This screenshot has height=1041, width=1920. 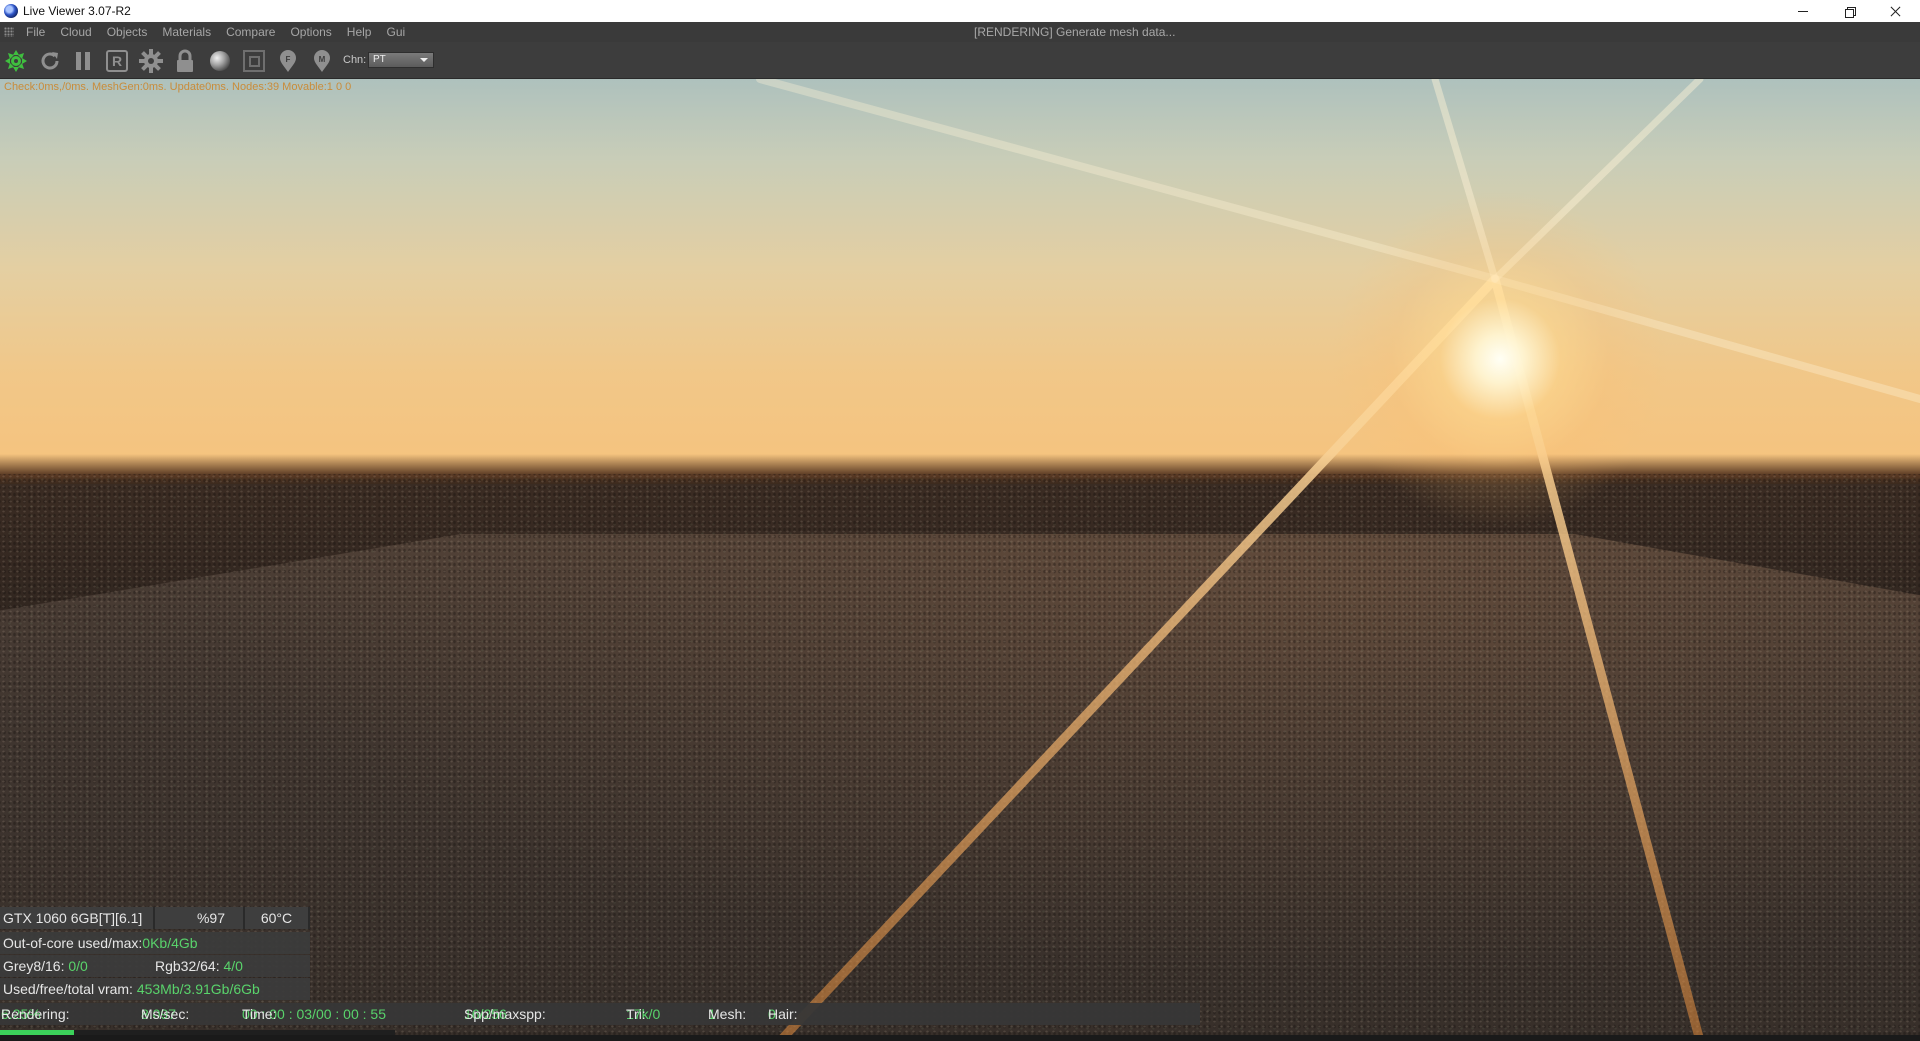 I want to click on vram-label: Used/free/total vram:, so click(x=70, y=989).